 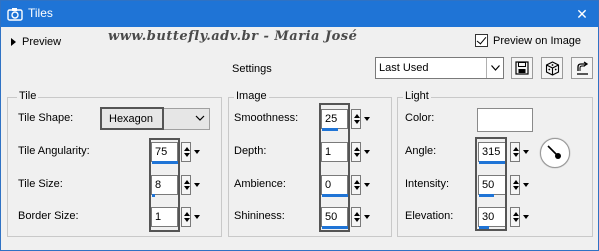 I want to click on smoothness-spinner, so click(x=356, y=119).